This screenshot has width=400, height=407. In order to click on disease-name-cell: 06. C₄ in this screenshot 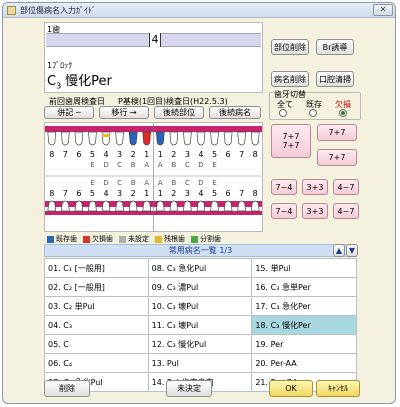, I will do `click(96, 363)`.